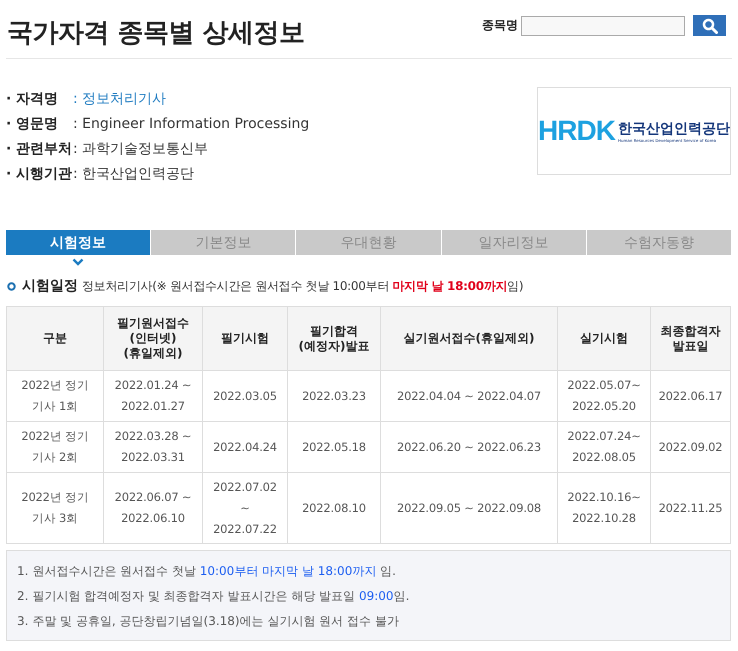 Image resolution: width=738 pixels, height=651 pixels. What do you see at coordinates (604, 508) in the screenshot?
I see `table-cell: 2022.10.16~ 2022.10.28` at bounding box center [604, 508].